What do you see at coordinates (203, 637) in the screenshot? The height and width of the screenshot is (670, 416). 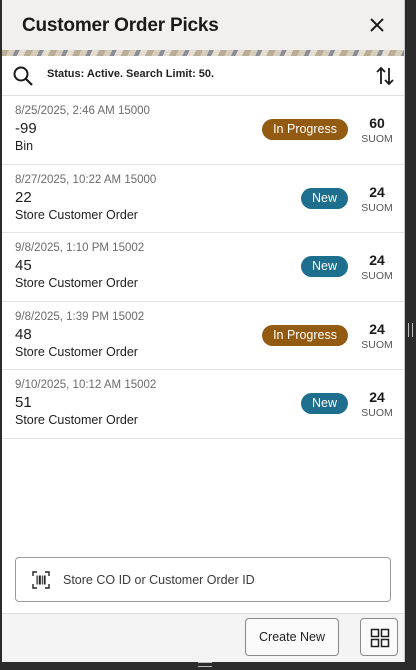 I see `footer-bar: Create New` at bounding box center [203, 637].